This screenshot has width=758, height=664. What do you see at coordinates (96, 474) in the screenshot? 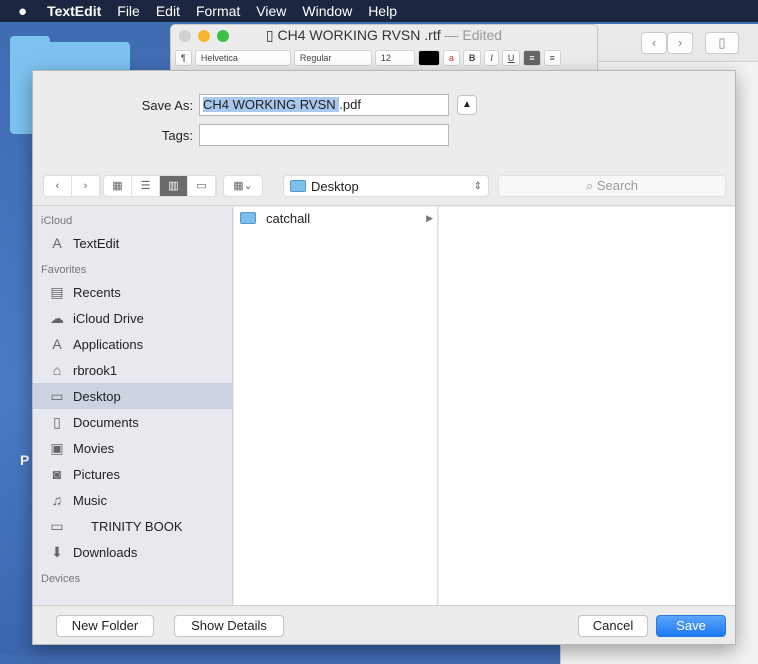
I see `sidebar-item-label: Pictures` at bounding box center [96, 474].